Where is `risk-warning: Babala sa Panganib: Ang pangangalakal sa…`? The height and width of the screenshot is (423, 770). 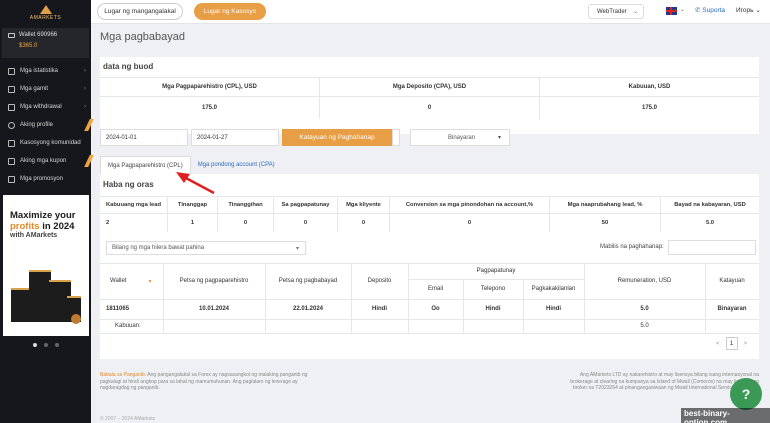 risk-warning: Babala sa Panganib: Ang pangangalakal sa… is located at coordinates (205, 382).